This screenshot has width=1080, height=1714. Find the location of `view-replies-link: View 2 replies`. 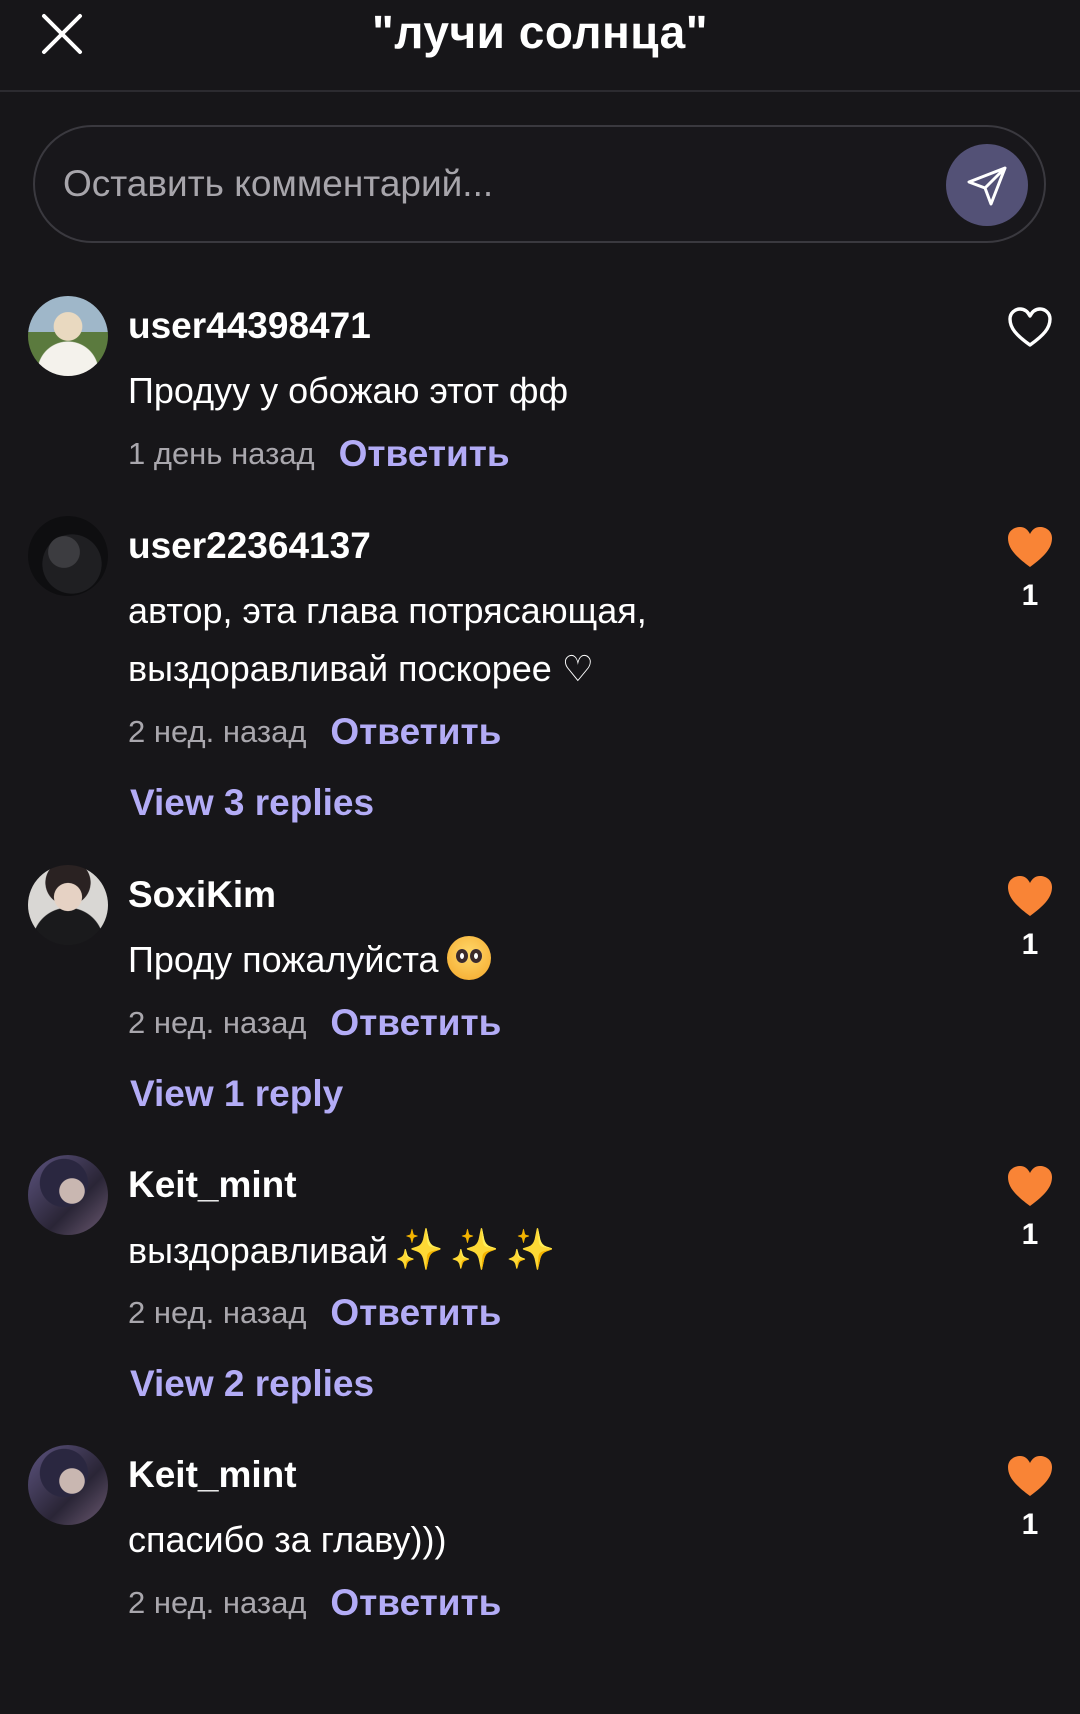

view-replies-link: View 2 replies is located at coordinates (252, 1384).